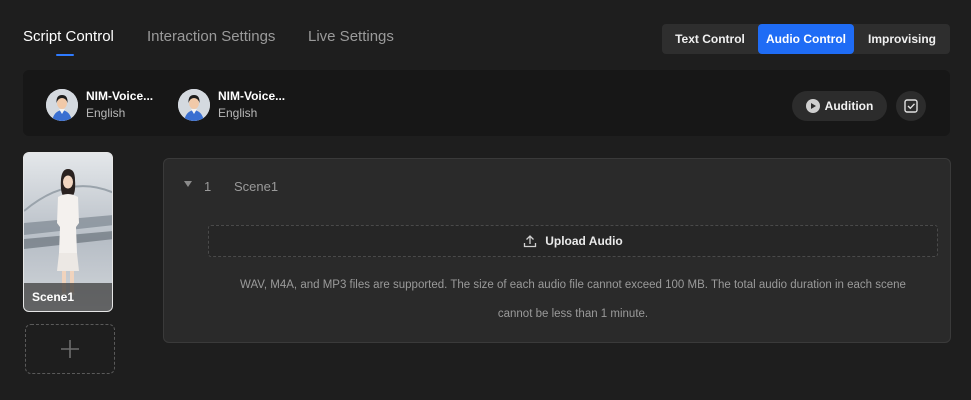 The image size is (971, 400). I want to click on upload-audio-button: Upload Audio, so click(573, 241).